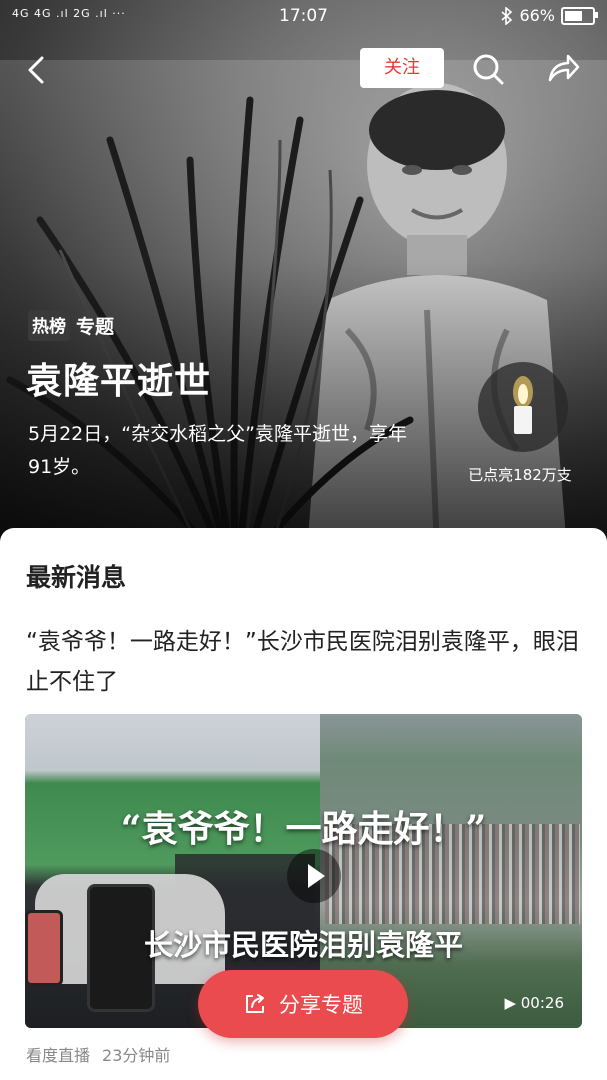 This screenshot has width=607, height=1080. What do you see at coordinates (520, 475) in the screenshot?
I see `candle-count: 已点亮182万支` at bounding box center [520, 475].